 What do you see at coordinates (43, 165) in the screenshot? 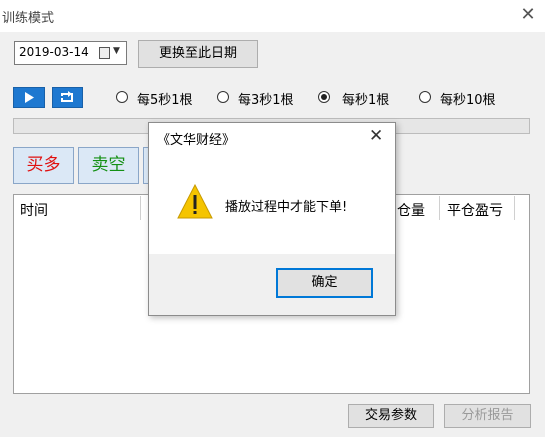
I see `buy-long-button: 买多` at bounding box center [43, 165].